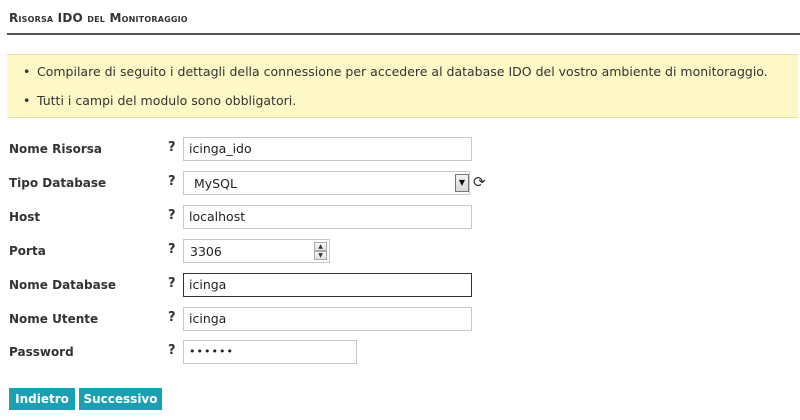 The image size is (800, 420). Describe the element at coordinates (62, 285) in the screenshot. I see `db-name-label: Nome Database` at that location.